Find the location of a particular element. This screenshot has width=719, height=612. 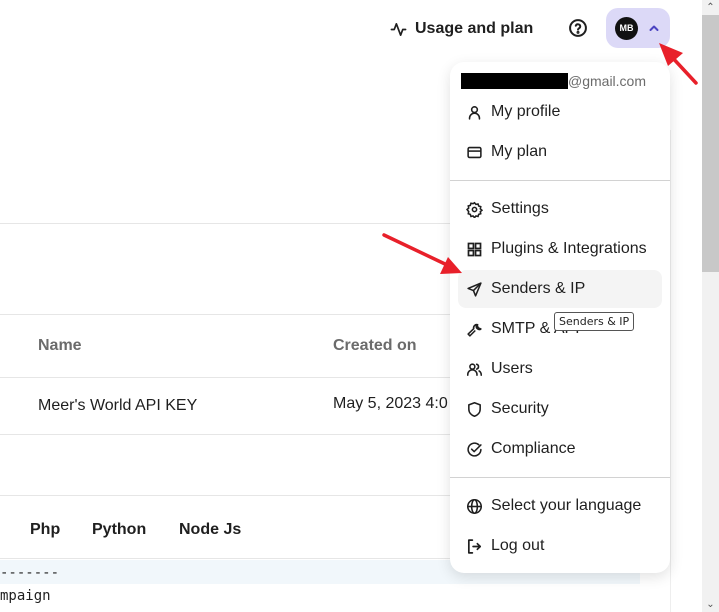

account-email: @gmail.com is located at coordinates (553, 81).